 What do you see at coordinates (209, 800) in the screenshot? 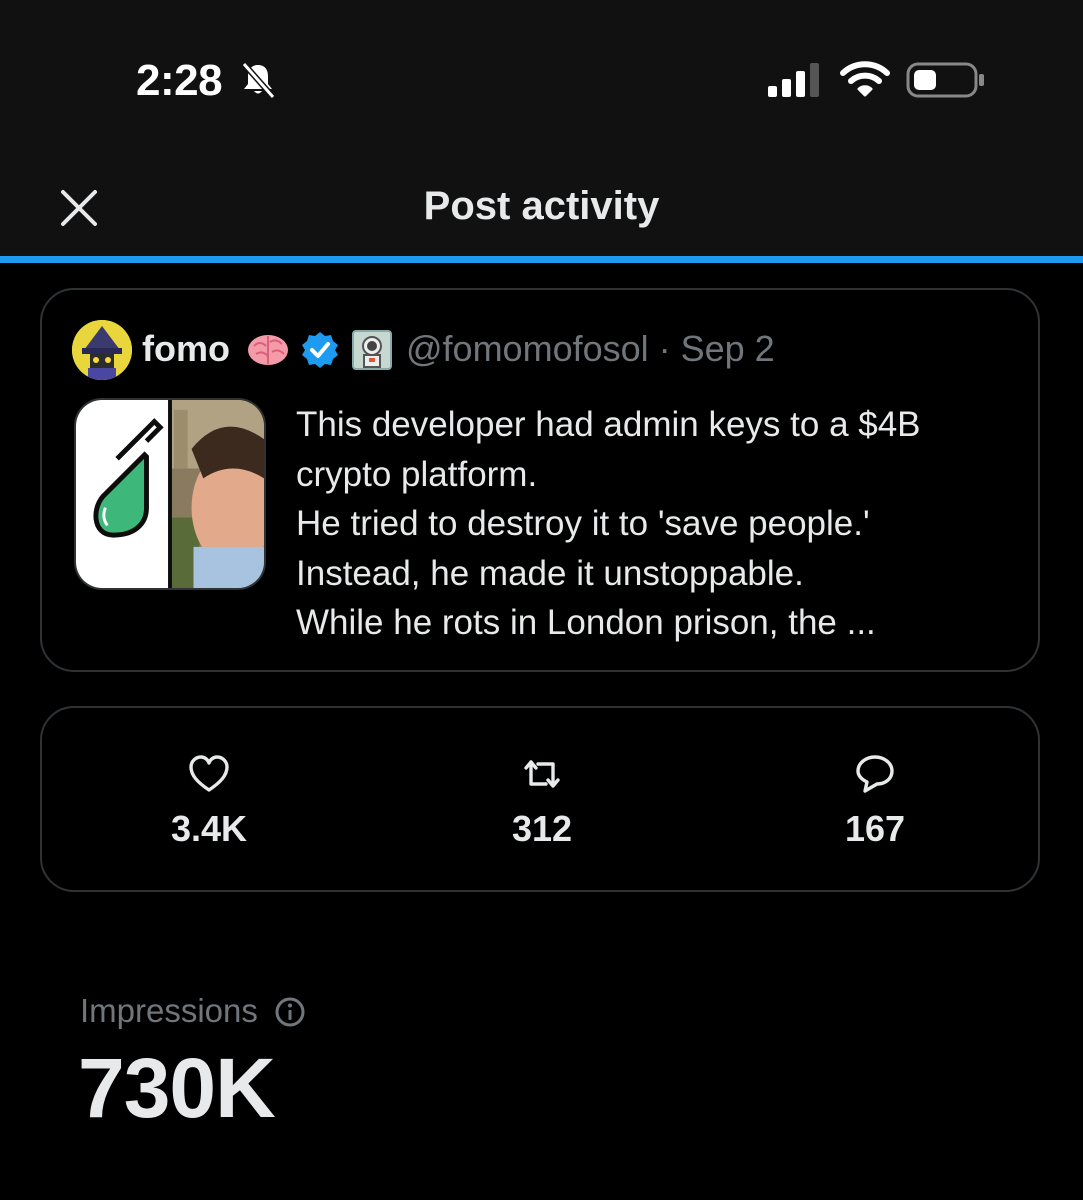
I see `likes-stat: 3.4K` at bounding box center [209, 800].